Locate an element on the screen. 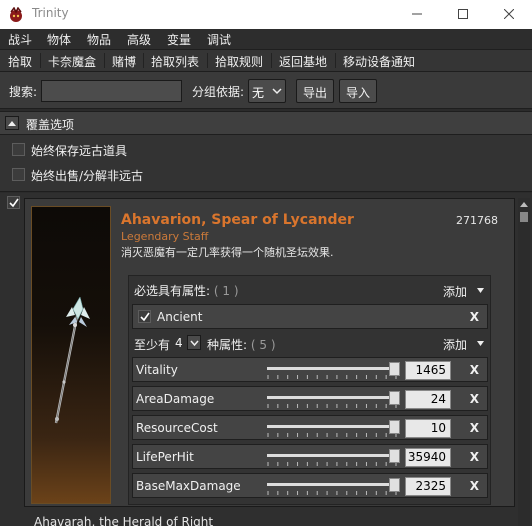 The image size is (532, 526). attribute-value-input: 24 is located at coordinates (428, 399).